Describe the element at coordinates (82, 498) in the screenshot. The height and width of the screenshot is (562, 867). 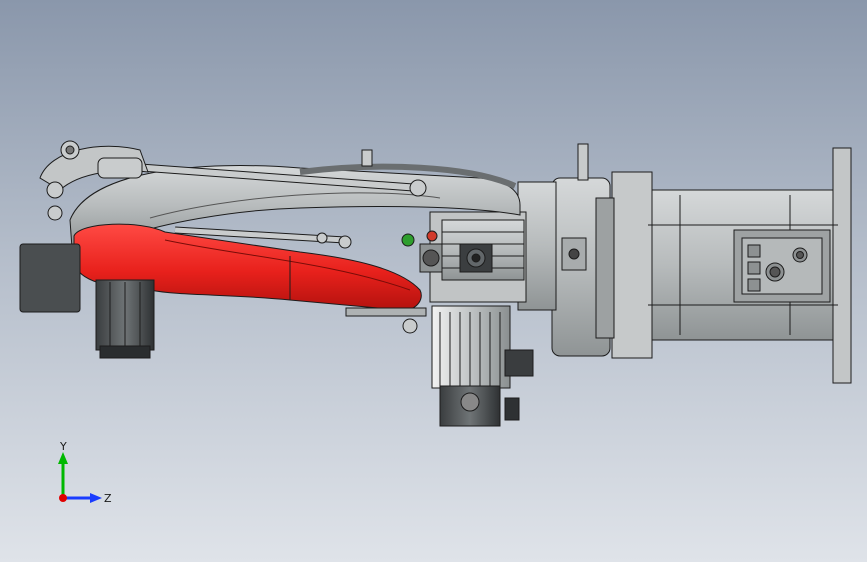
I see `z-axis` at that location.